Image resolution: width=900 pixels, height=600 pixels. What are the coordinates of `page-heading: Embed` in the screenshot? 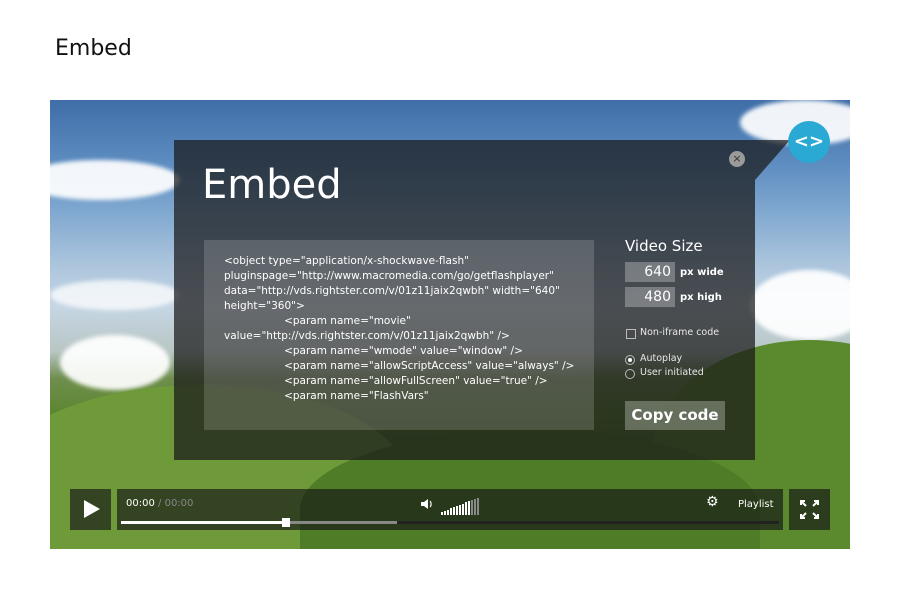 It's located at (93, 48).